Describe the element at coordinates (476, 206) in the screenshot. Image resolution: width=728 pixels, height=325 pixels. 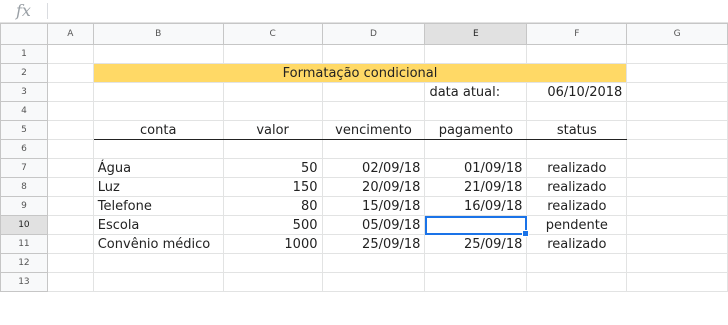
I see `cell-pagamento: 16/09/18` at that location.